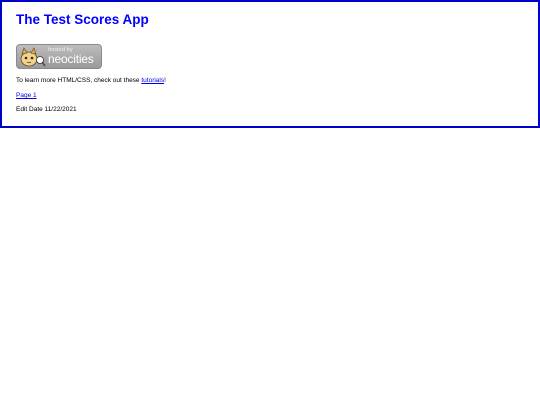 The width and height of the screenshot is (540, 405). Describe the element at coordinates (82, 19) in the screenshot. I see `page-title: The Test Scores App` at that location.